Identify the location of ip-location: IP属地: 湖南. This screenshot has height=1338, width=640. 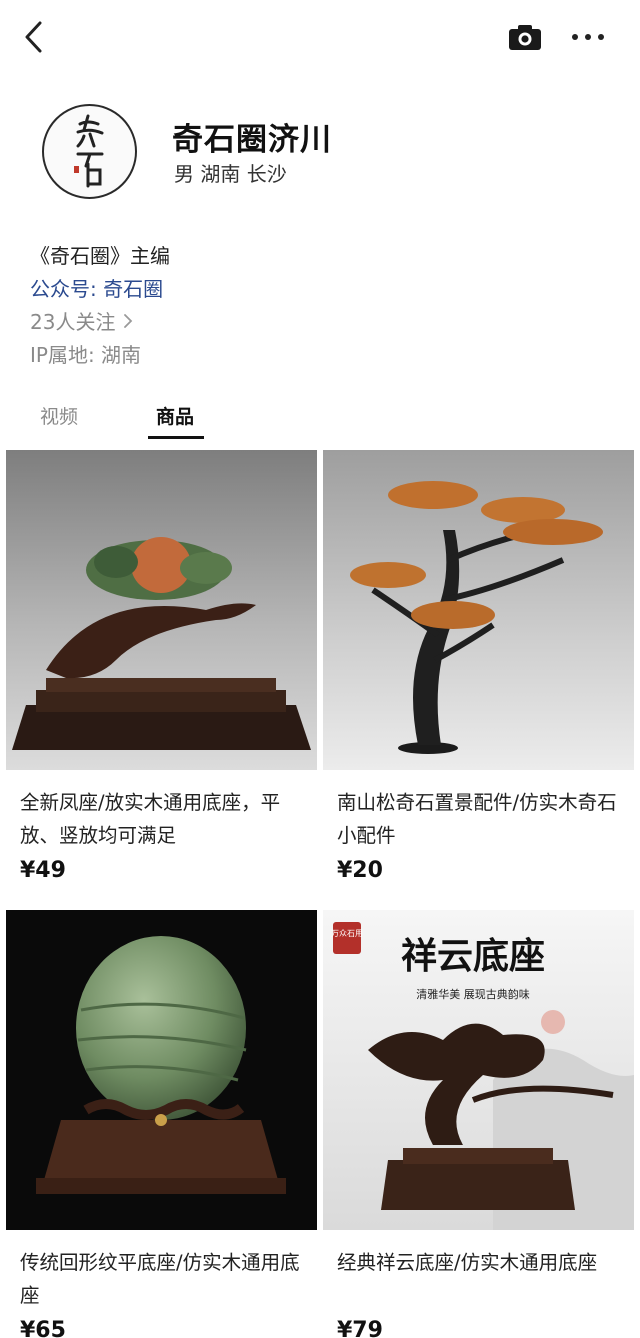
(86, 355).